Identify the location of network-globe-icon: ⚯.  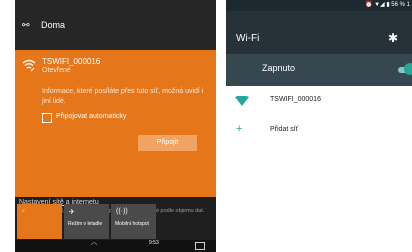
(26, 25).